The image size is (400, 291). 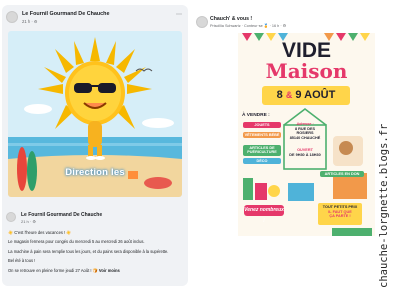 What do you see at coordinates (384, 205) in the screenshot?
I see `blog-watermark: chauche-lorgnette.blogs.fr` at bounding box center [384, 205].